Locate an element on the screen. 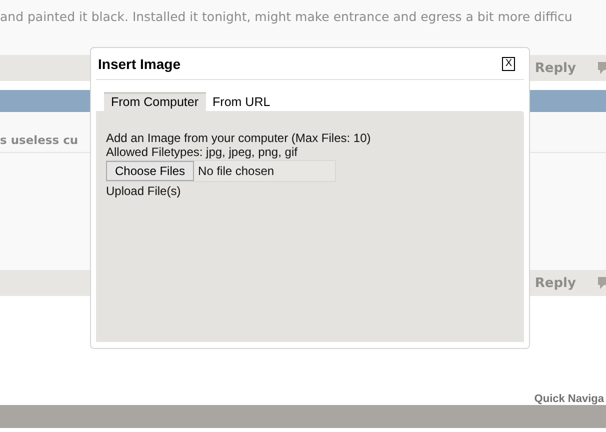 Image resolution: width=606 pixels, height=432 pixels. dialog-title: Insert Image is located at coordinates (139, 64).